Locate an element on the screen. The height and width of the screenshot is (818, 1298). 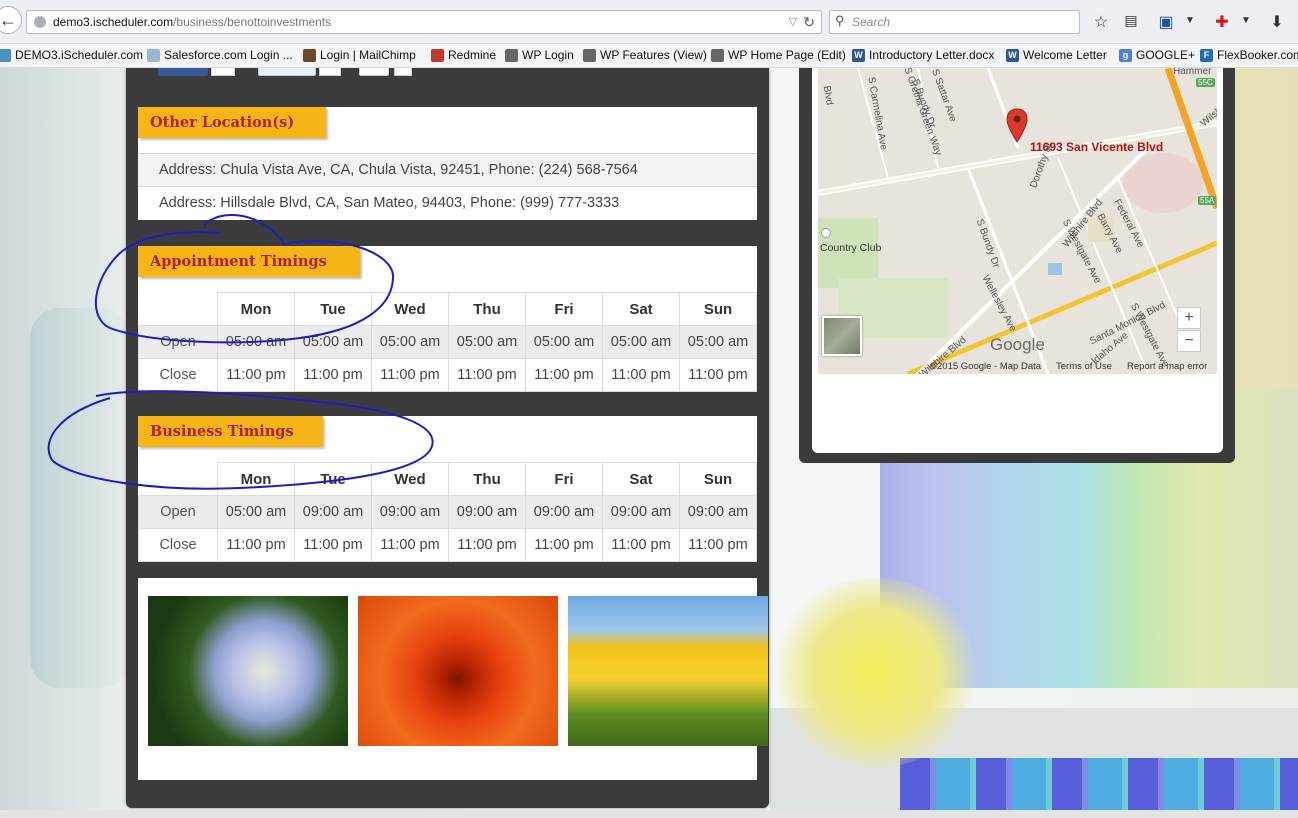
zoom-out-button: − is located at coordinates (1189, 341).